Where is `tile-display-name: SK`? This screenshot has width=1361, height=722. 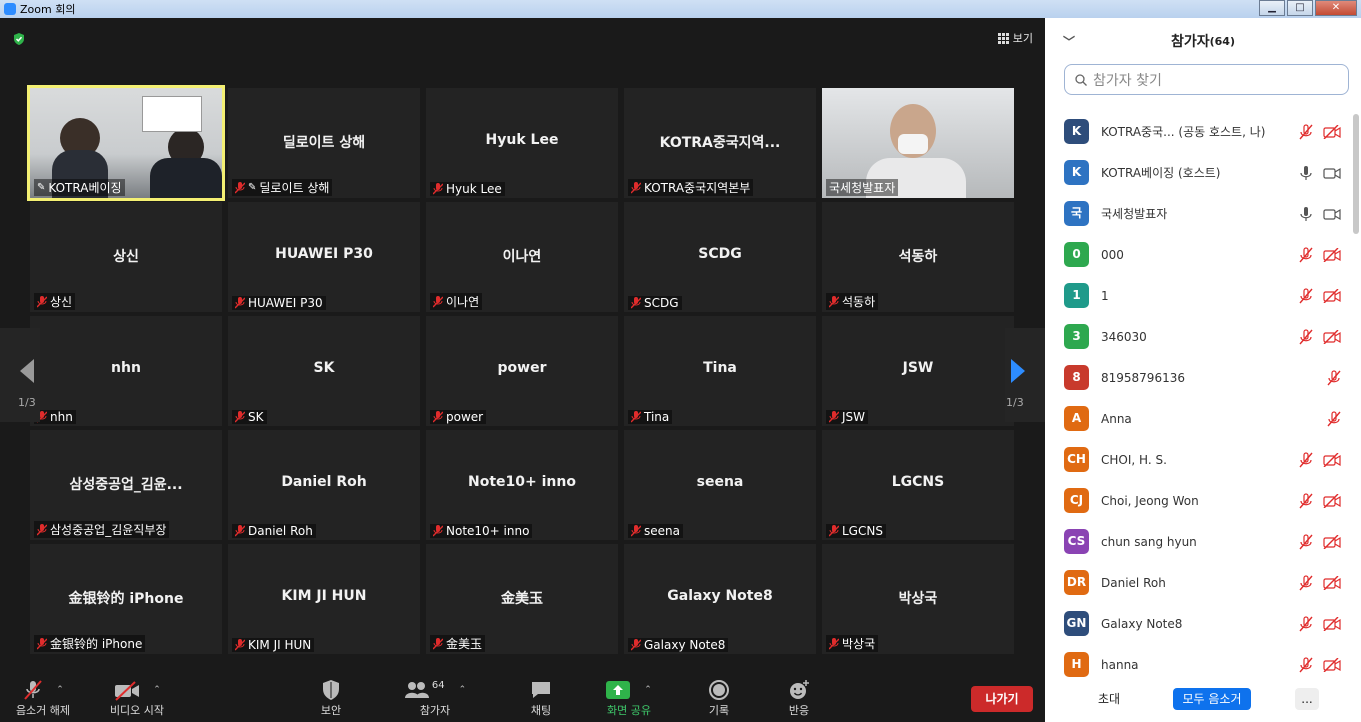
tile-display-name: SK is located at coordinates (324, 368).